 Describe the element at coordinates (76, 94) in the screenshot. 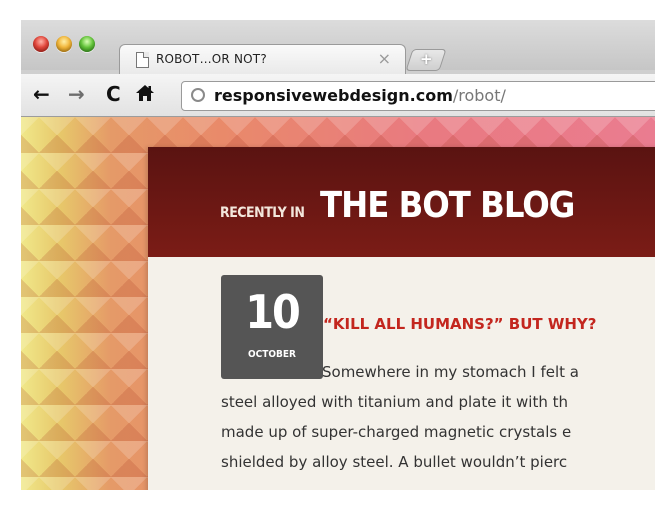

I see `forward-button: →` at that location.